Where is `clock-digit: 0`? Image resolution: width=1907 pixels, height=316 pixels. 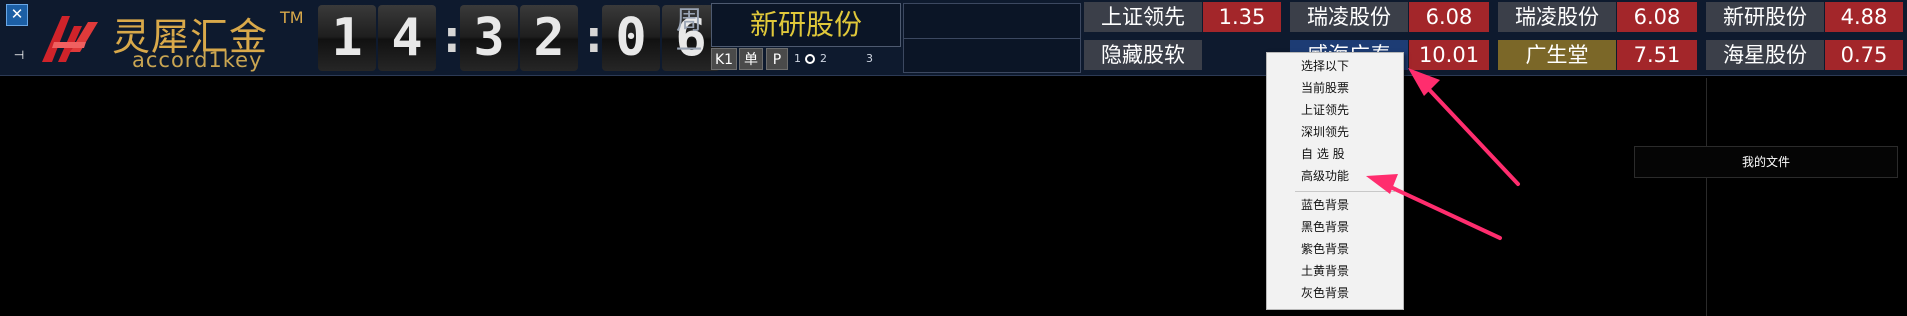
clock-digit: 0 is located at coordinates (631, 38).